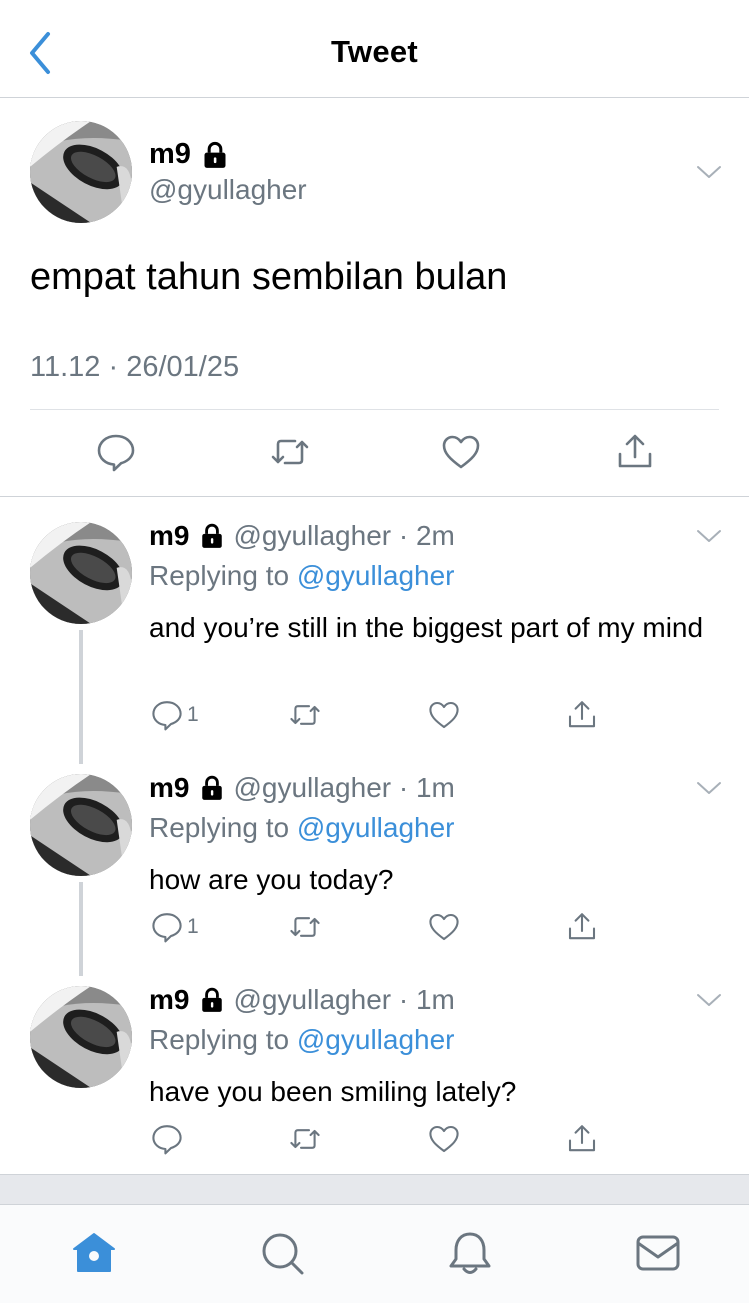  Describe the element at coordinates (374, 1189) in the screenshot. I see `section-divider` at that location.